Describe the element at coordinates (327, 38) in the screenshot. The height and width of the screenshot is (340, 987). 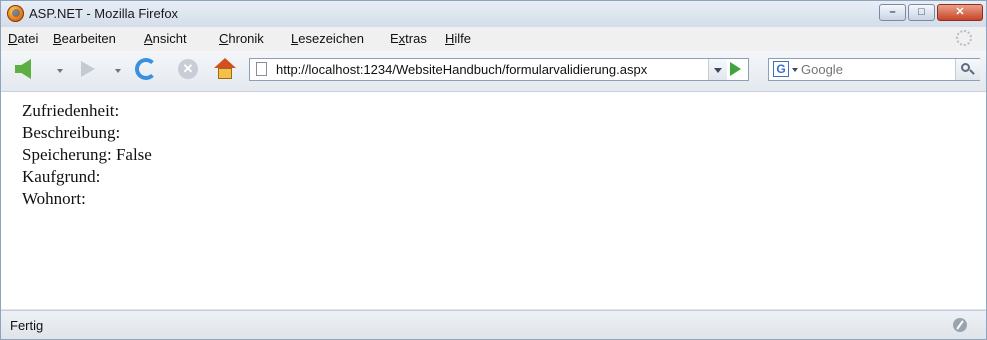
I see `menu-lesezeichen: Lesezeichen` at that location.